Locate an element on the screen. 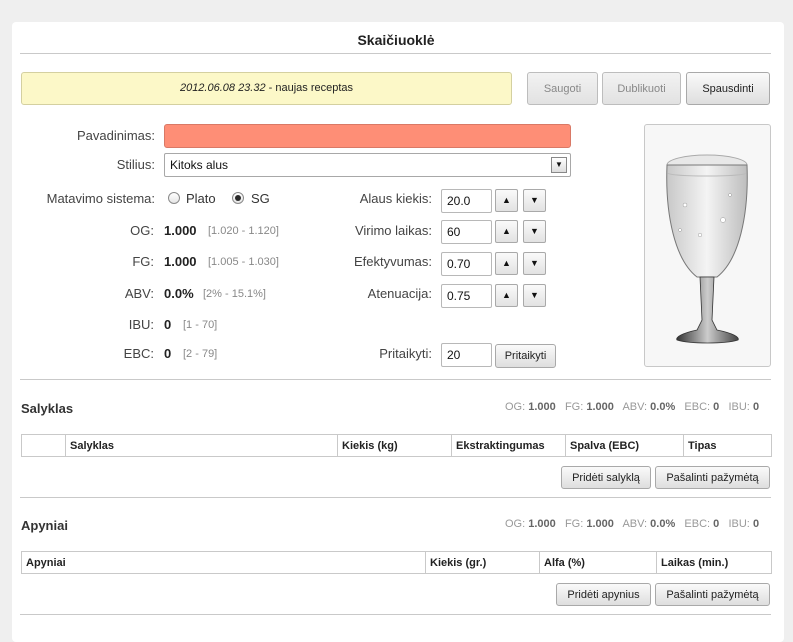 The width and height of the screenshot is (793, 642). hops-col-name: Apyniai is located at coordinates (223, 562).